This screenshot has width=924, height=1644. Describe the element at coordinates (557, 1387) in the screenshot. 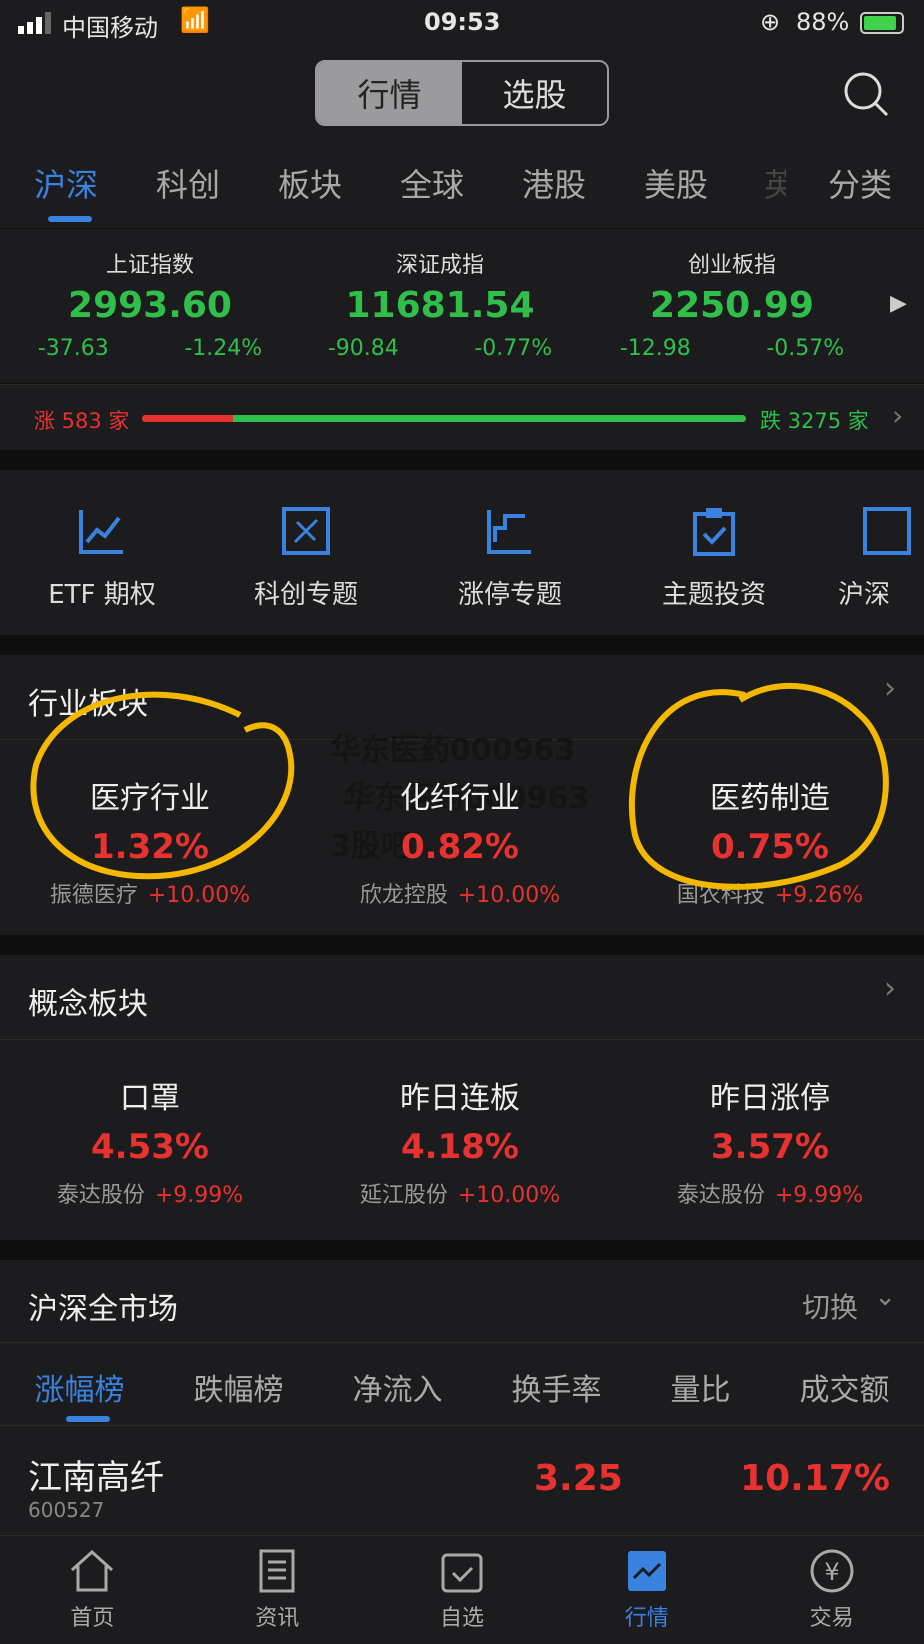

I see `tab-turnover: 换手率` at that location.